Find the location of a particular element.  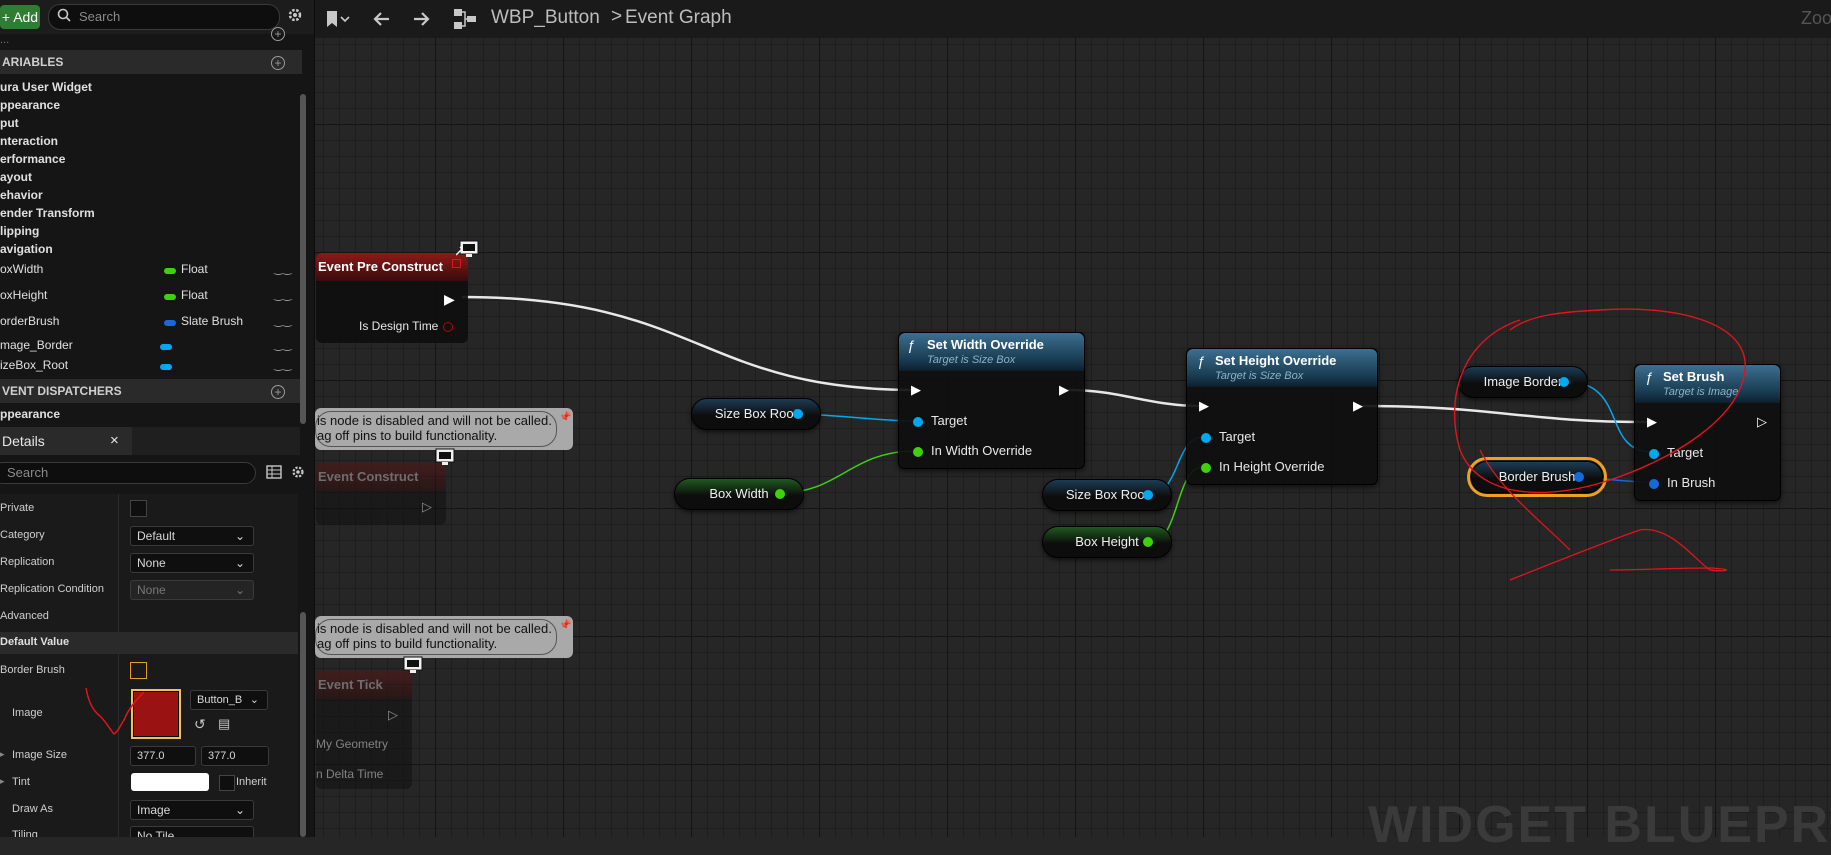

bool-output-pin is located at coordinates (448, 327).